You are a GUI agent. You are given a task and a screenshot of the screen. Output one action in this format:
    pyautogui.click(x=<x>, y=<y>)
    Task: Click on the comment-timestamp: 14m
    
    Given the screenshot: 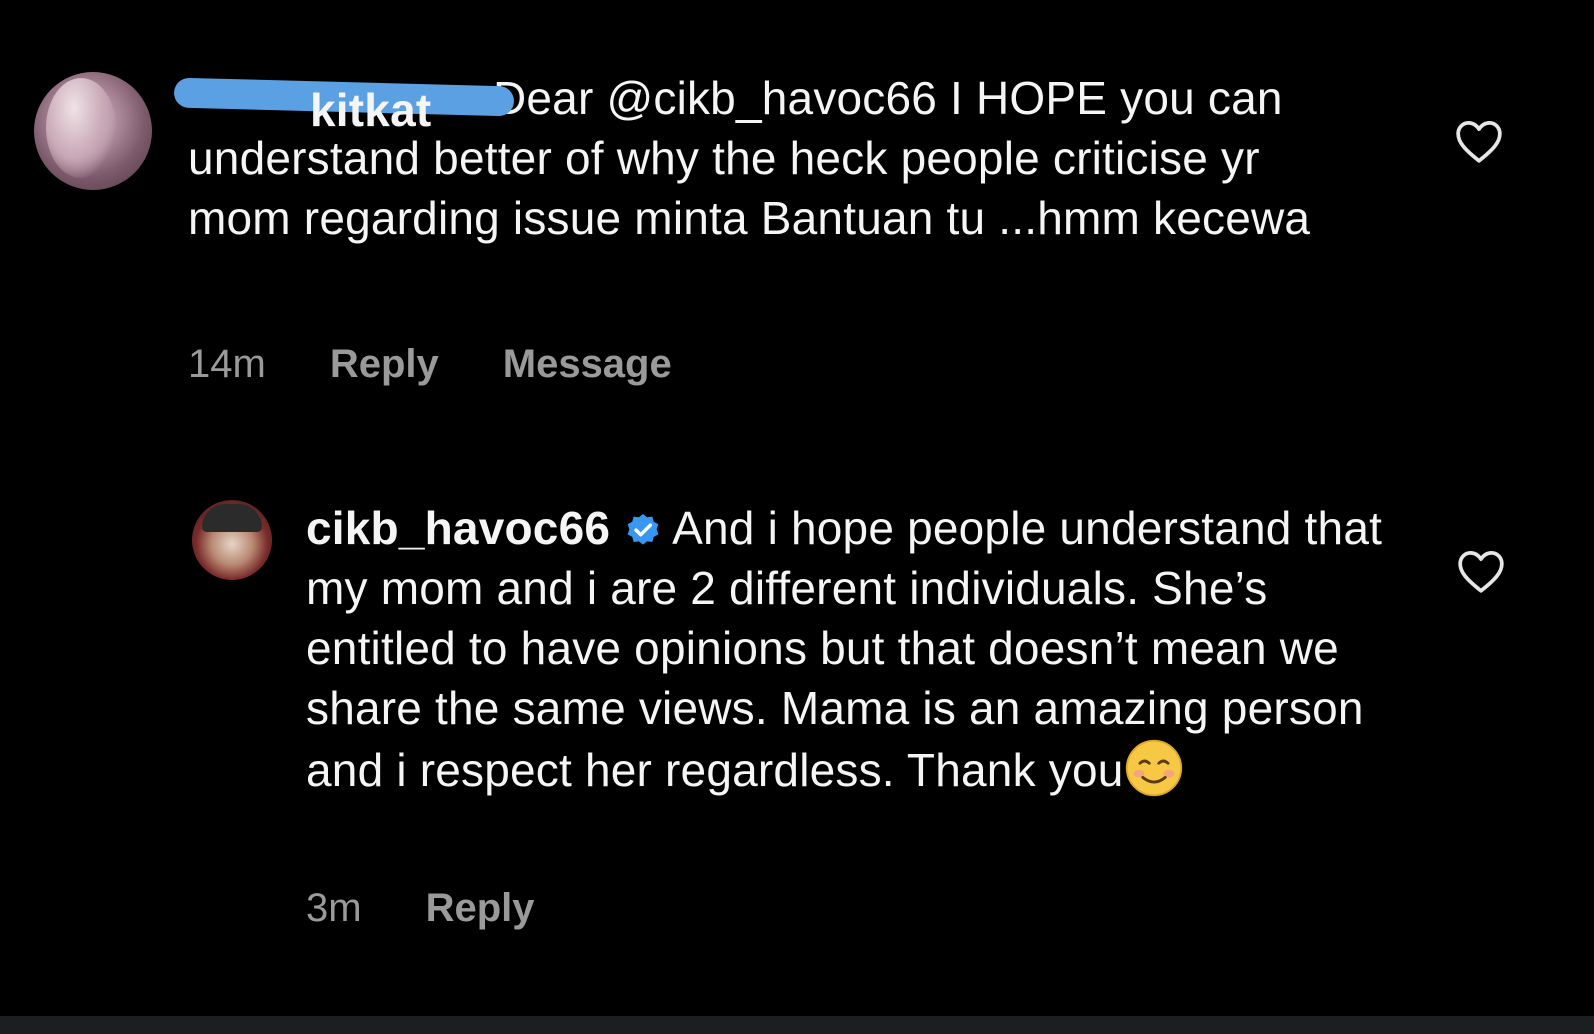 What is the action you would take?
    pyautogui.click(x=227, y=364)
    